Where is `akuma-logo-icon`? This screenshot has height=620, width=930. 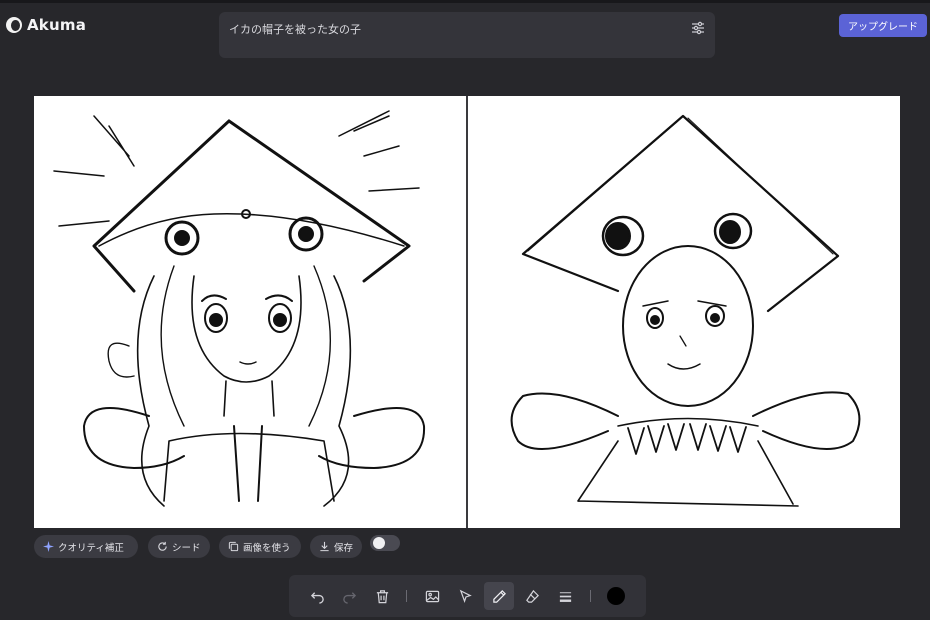 akuma-logo-icon is located at coordinates (14, 25).